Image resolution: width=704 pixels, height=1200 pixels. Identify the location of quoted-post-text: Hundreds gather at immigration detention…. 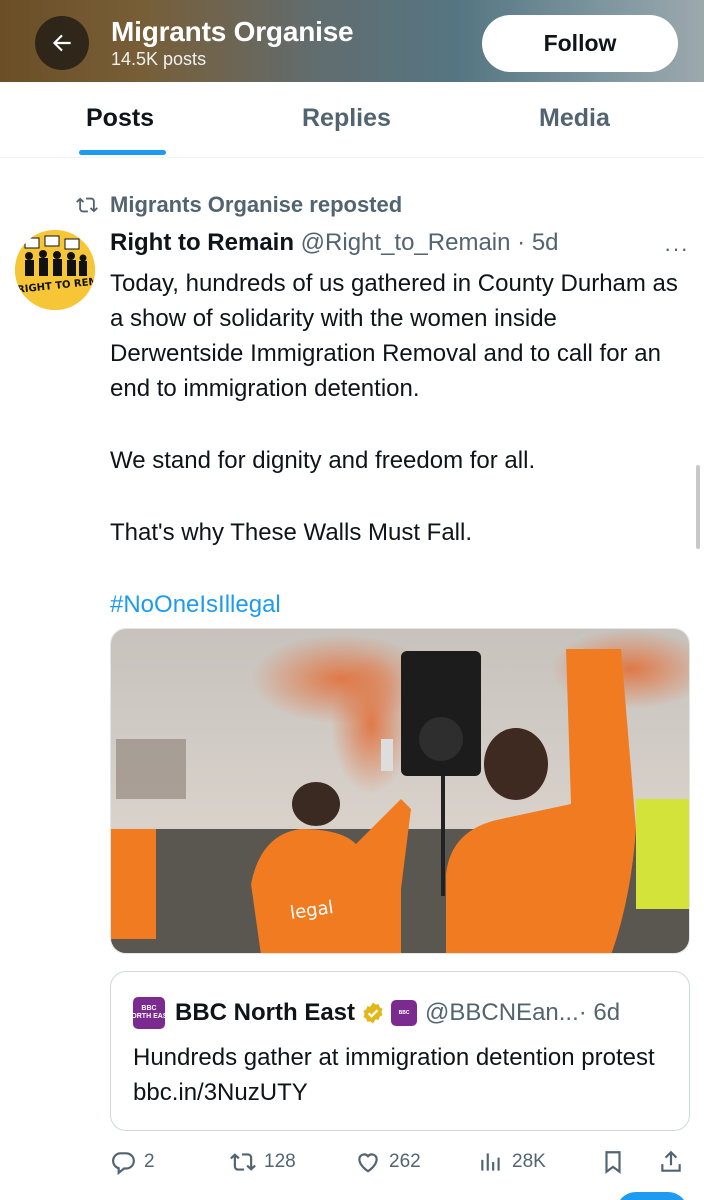
(394, 1075).